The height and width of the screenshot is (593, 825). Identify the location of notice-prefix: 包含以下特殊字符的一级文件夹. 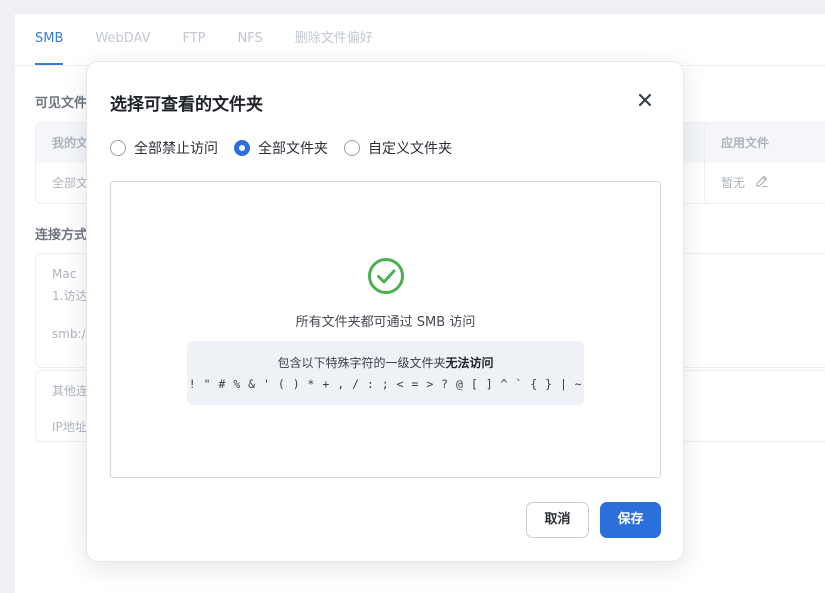
(361, 363).